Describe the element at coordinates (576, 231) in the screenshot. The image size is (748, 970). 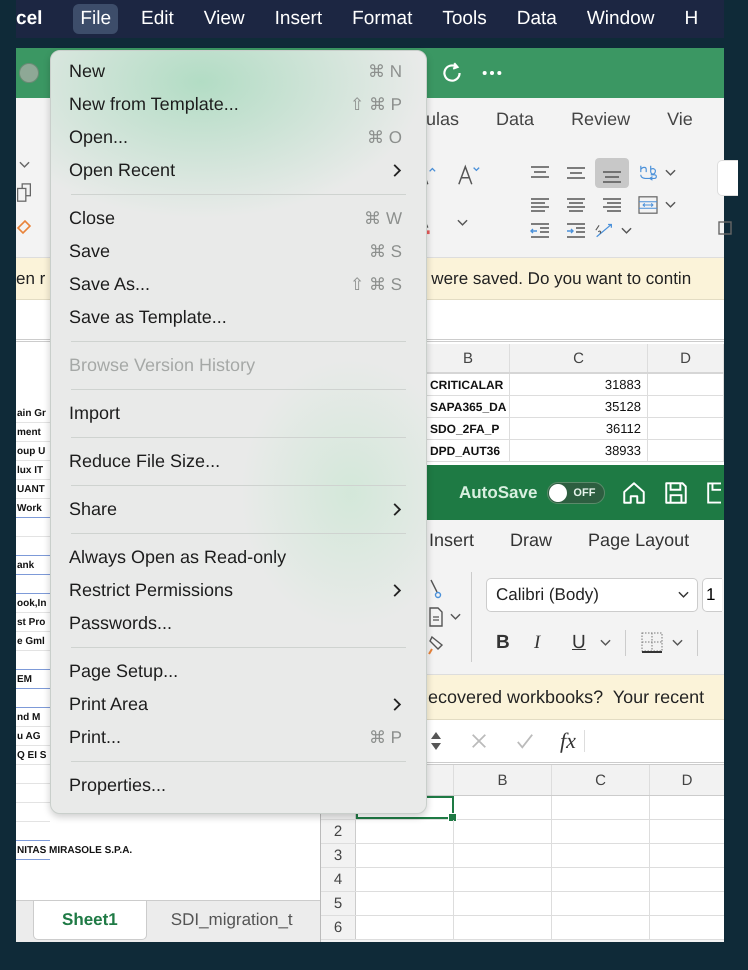
I see `increase-indent-icon` at that location.